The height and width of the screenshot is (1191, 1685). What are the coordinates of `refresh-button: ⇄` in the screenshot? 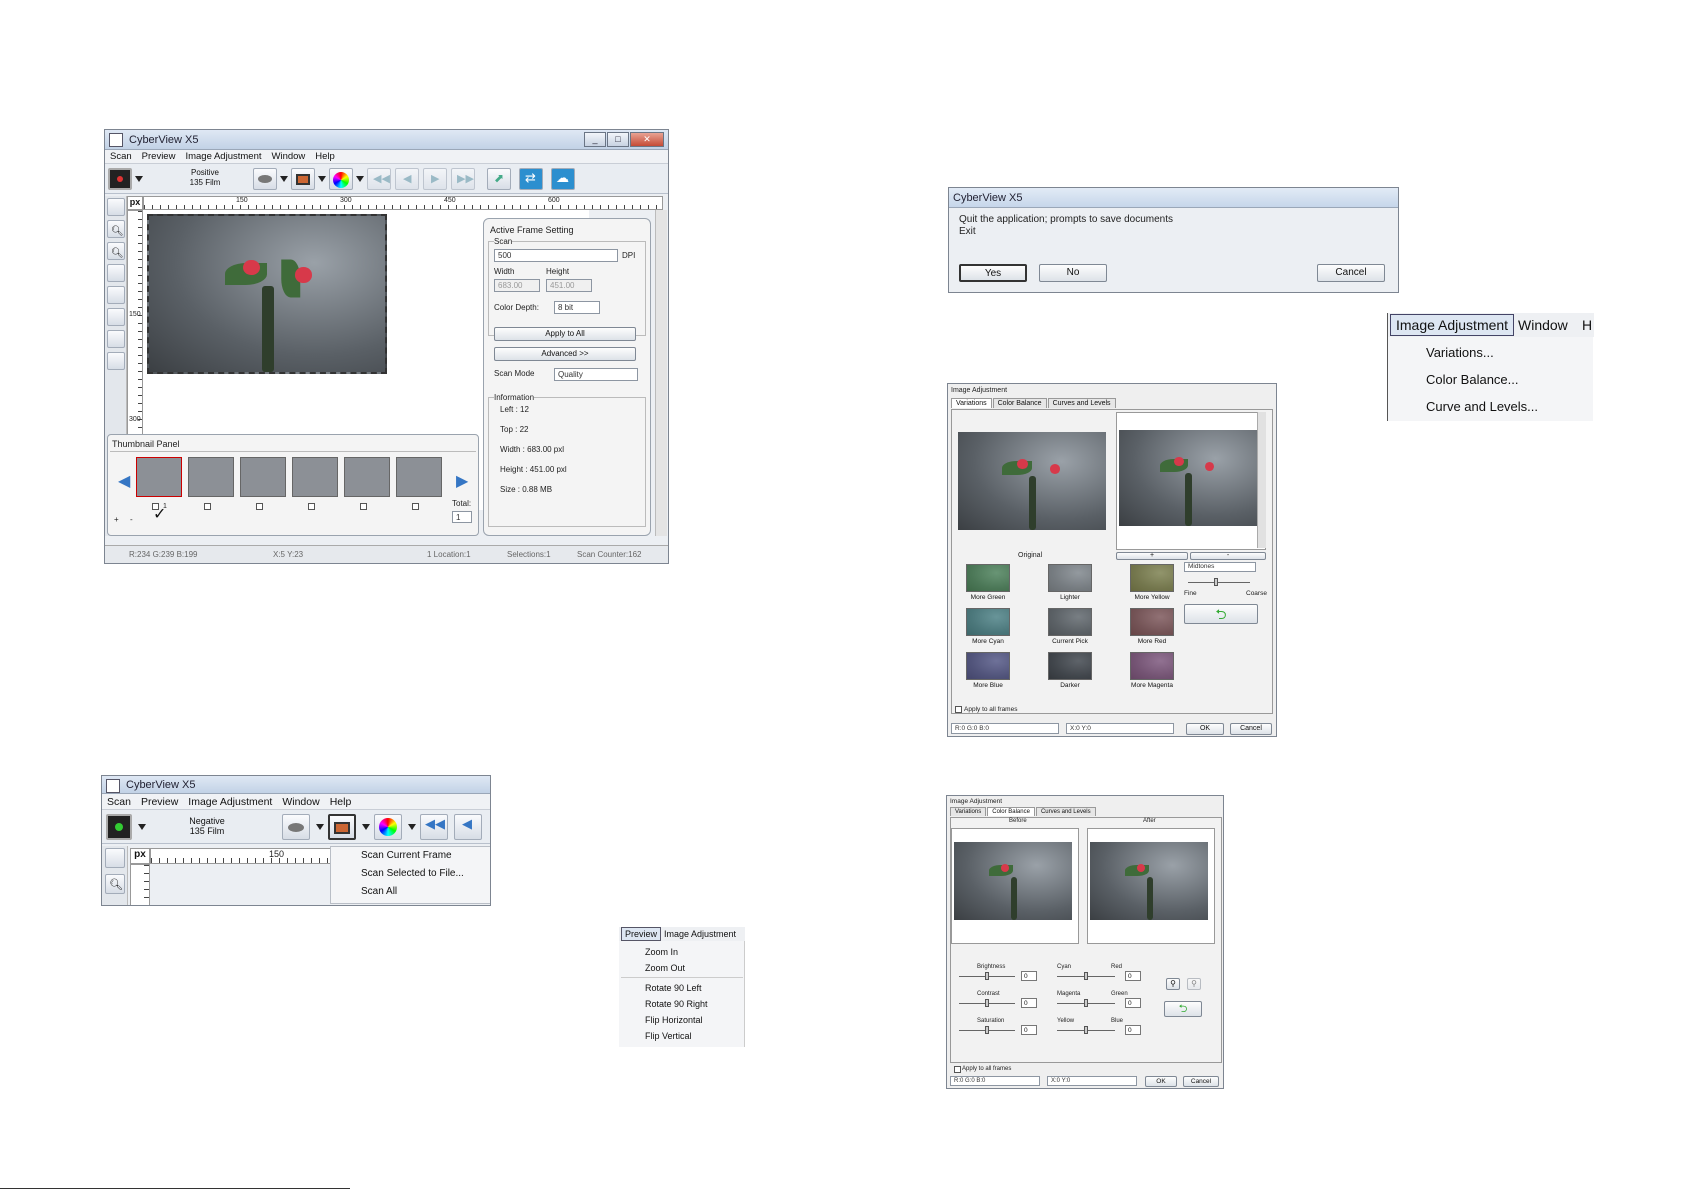 It's located at (531, 179).